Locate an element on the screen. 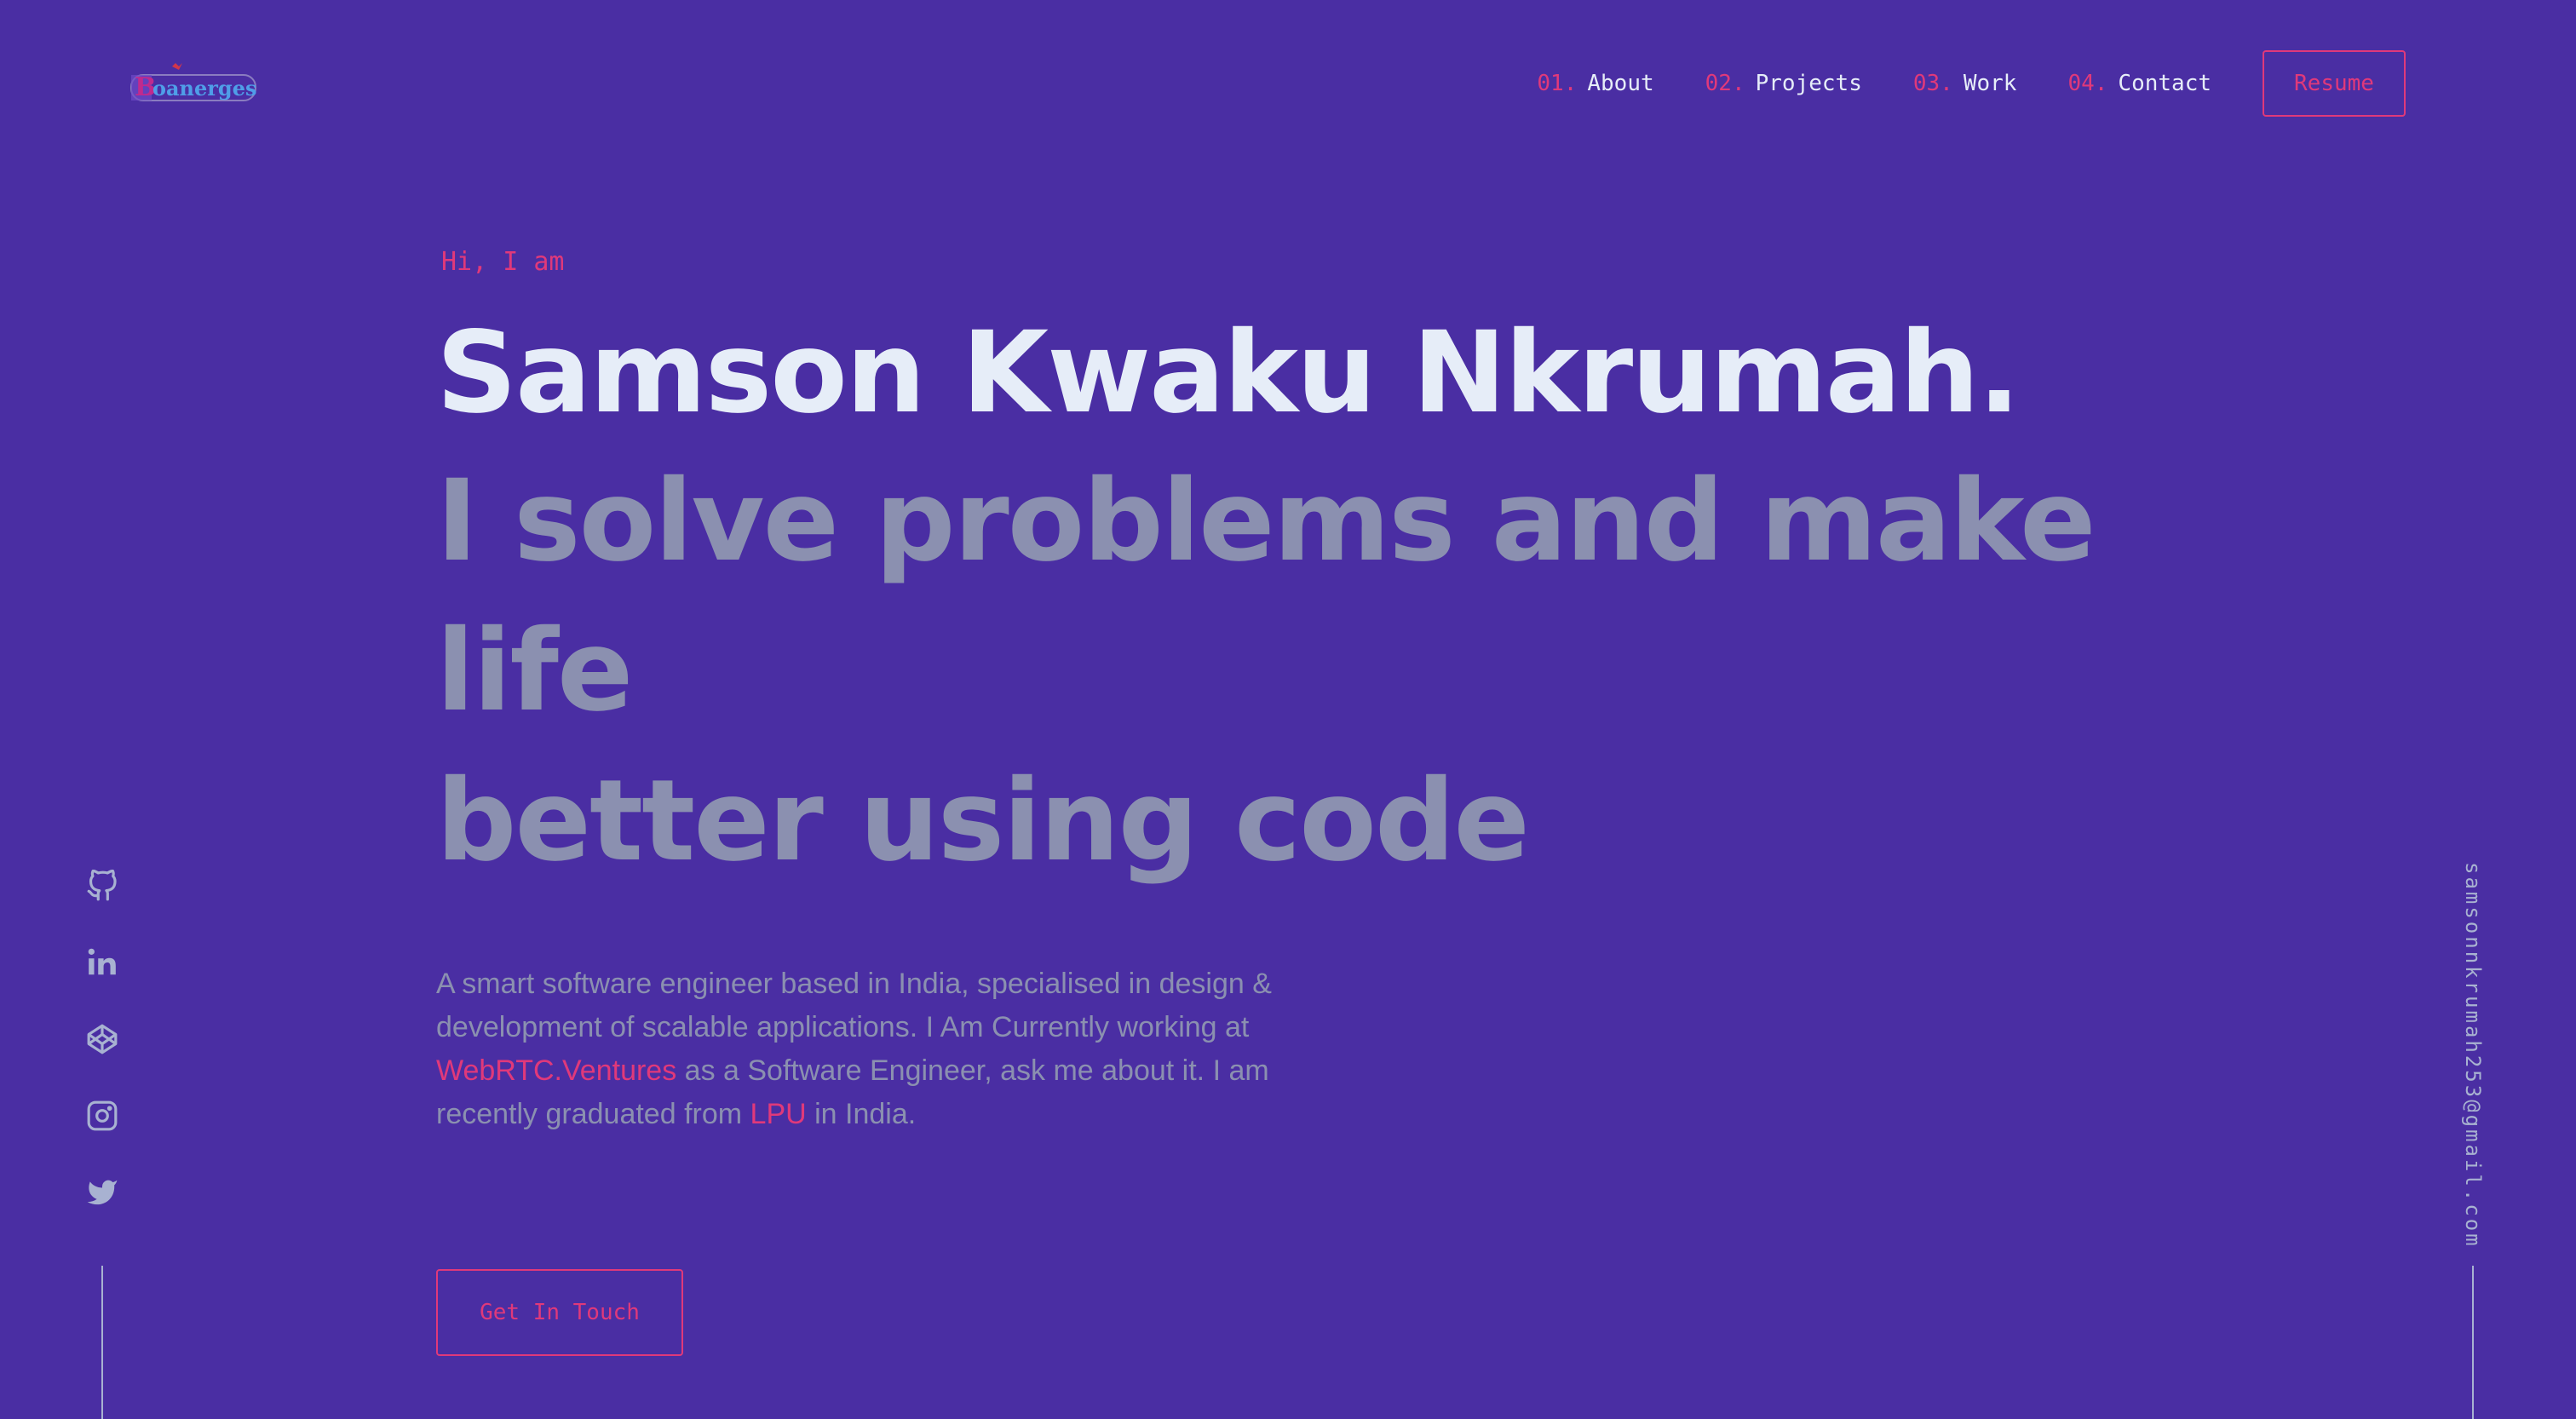  hero-tagline-line-2: better using code is located at coordinates (983, 821).